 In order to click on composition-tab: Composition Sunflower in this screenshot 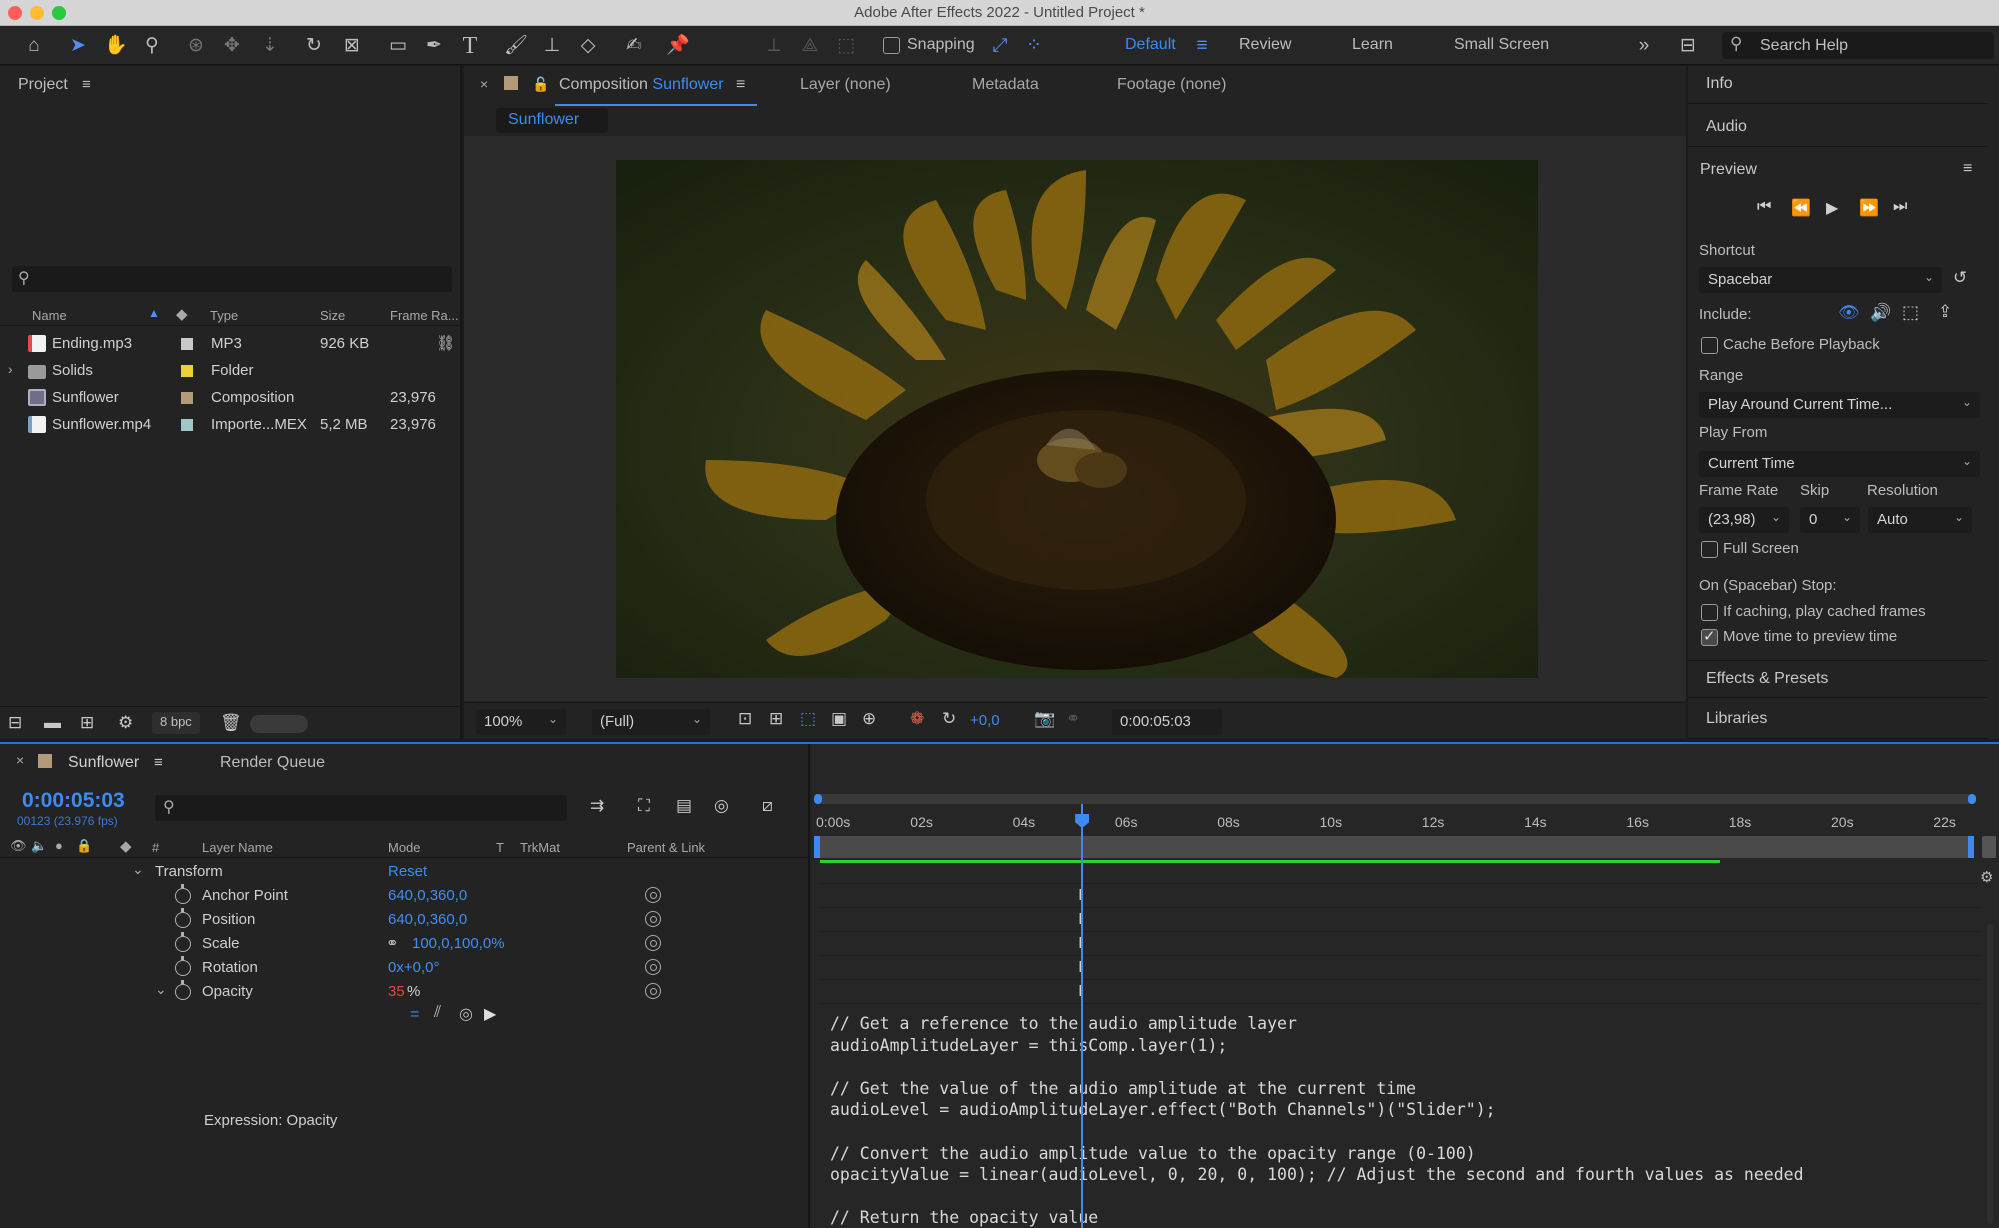, I will do `click(641, 85)`.